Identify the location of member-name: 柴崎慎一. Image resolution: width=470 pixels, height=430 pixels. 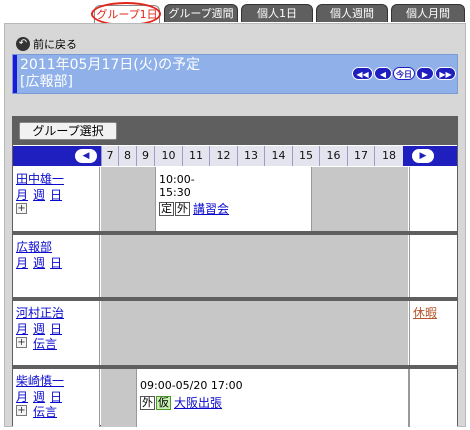
(40, 380).